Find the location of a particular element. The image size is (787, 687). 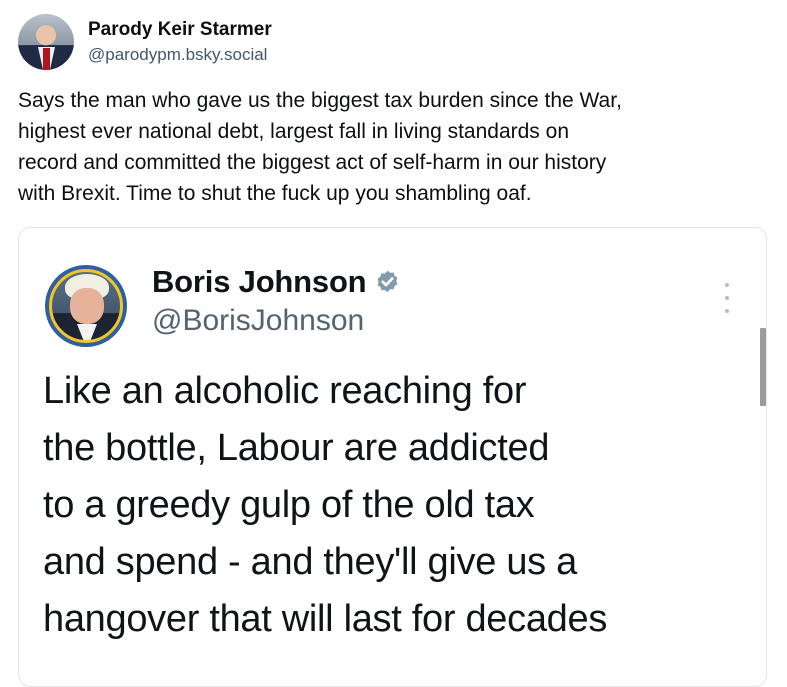

embedded-handle: @BorisJohnson is located at coordinates (258, 320).